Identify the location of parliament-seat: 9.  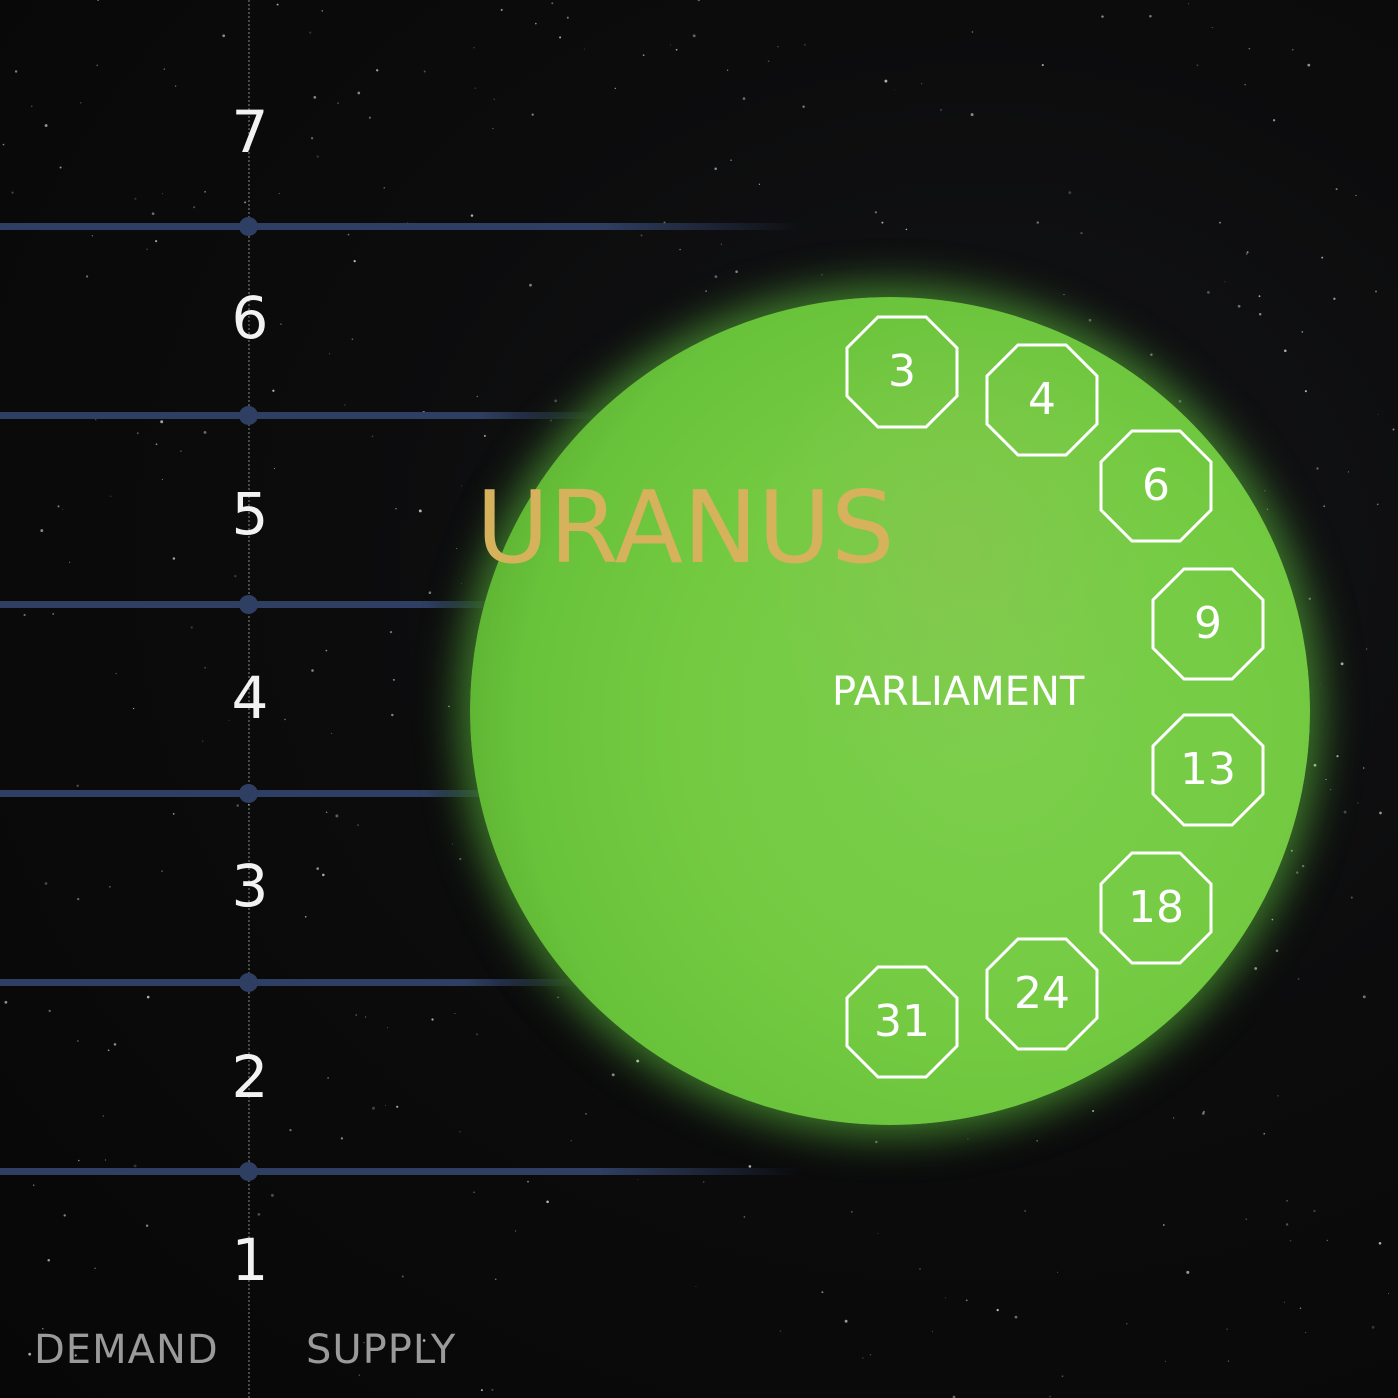
(1208, 624).